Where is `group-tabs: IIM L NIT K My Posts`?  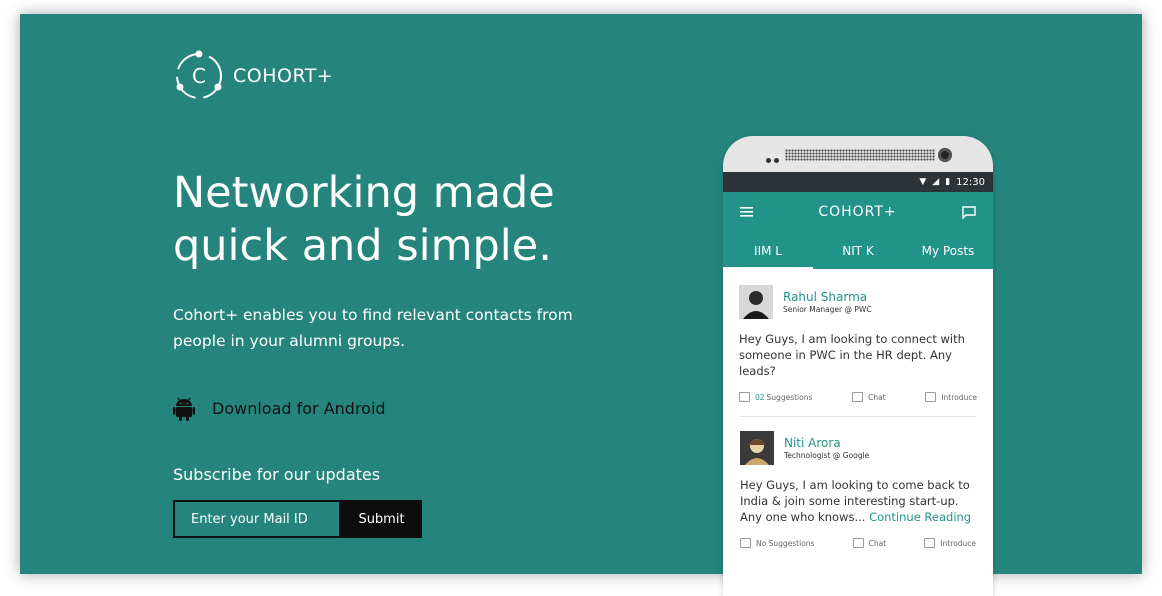 group-tabs: IIM L NIT K My Posts is located at coordinates (858, 250).